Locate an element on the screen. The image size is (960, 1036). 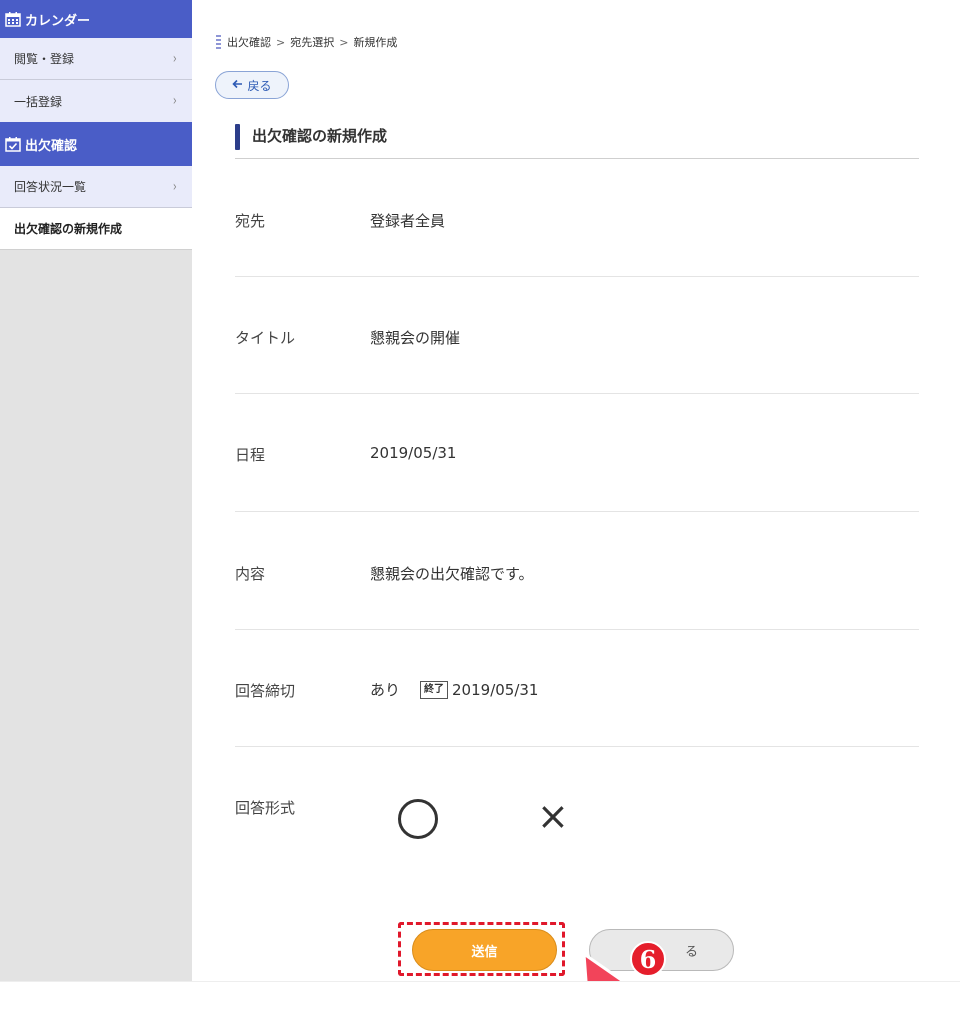
grip-icon is located at coordinates (218, 42).